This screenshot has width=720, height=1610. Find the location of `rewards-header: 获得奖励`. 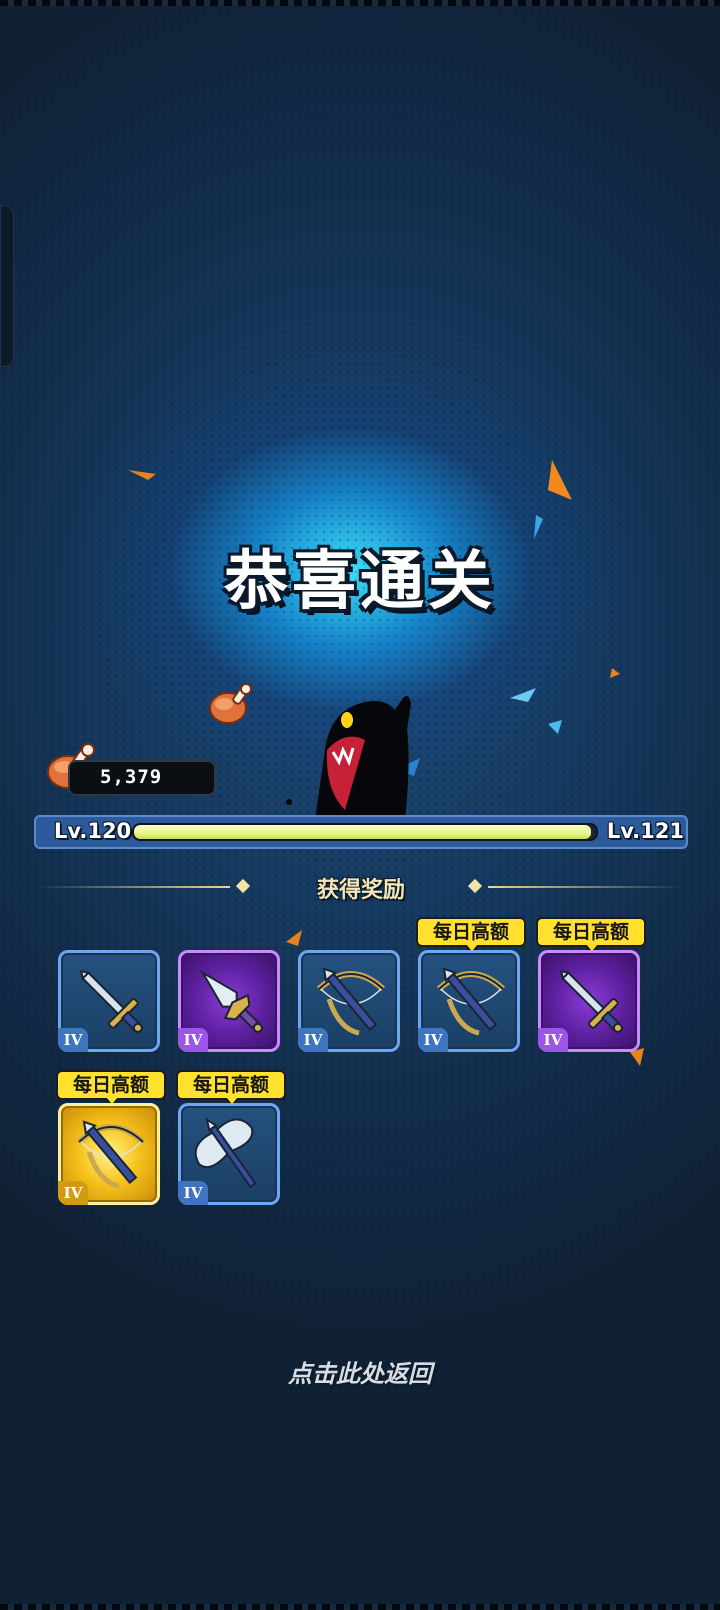

rewards-header: 获得奖励 is located at coordinates (361, 887).